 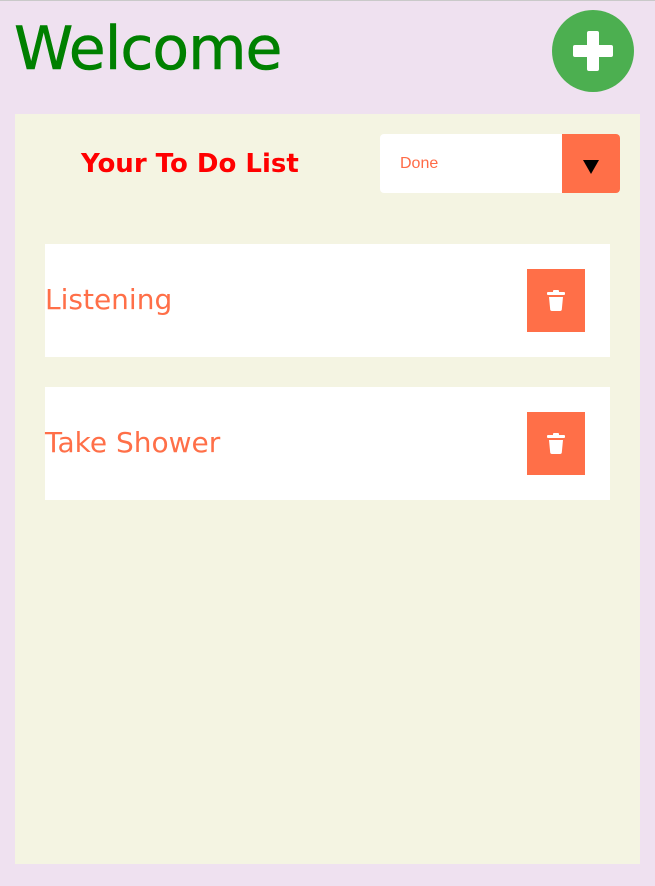 I want to click on page-title: Welcome, so click(x=148, y=49).